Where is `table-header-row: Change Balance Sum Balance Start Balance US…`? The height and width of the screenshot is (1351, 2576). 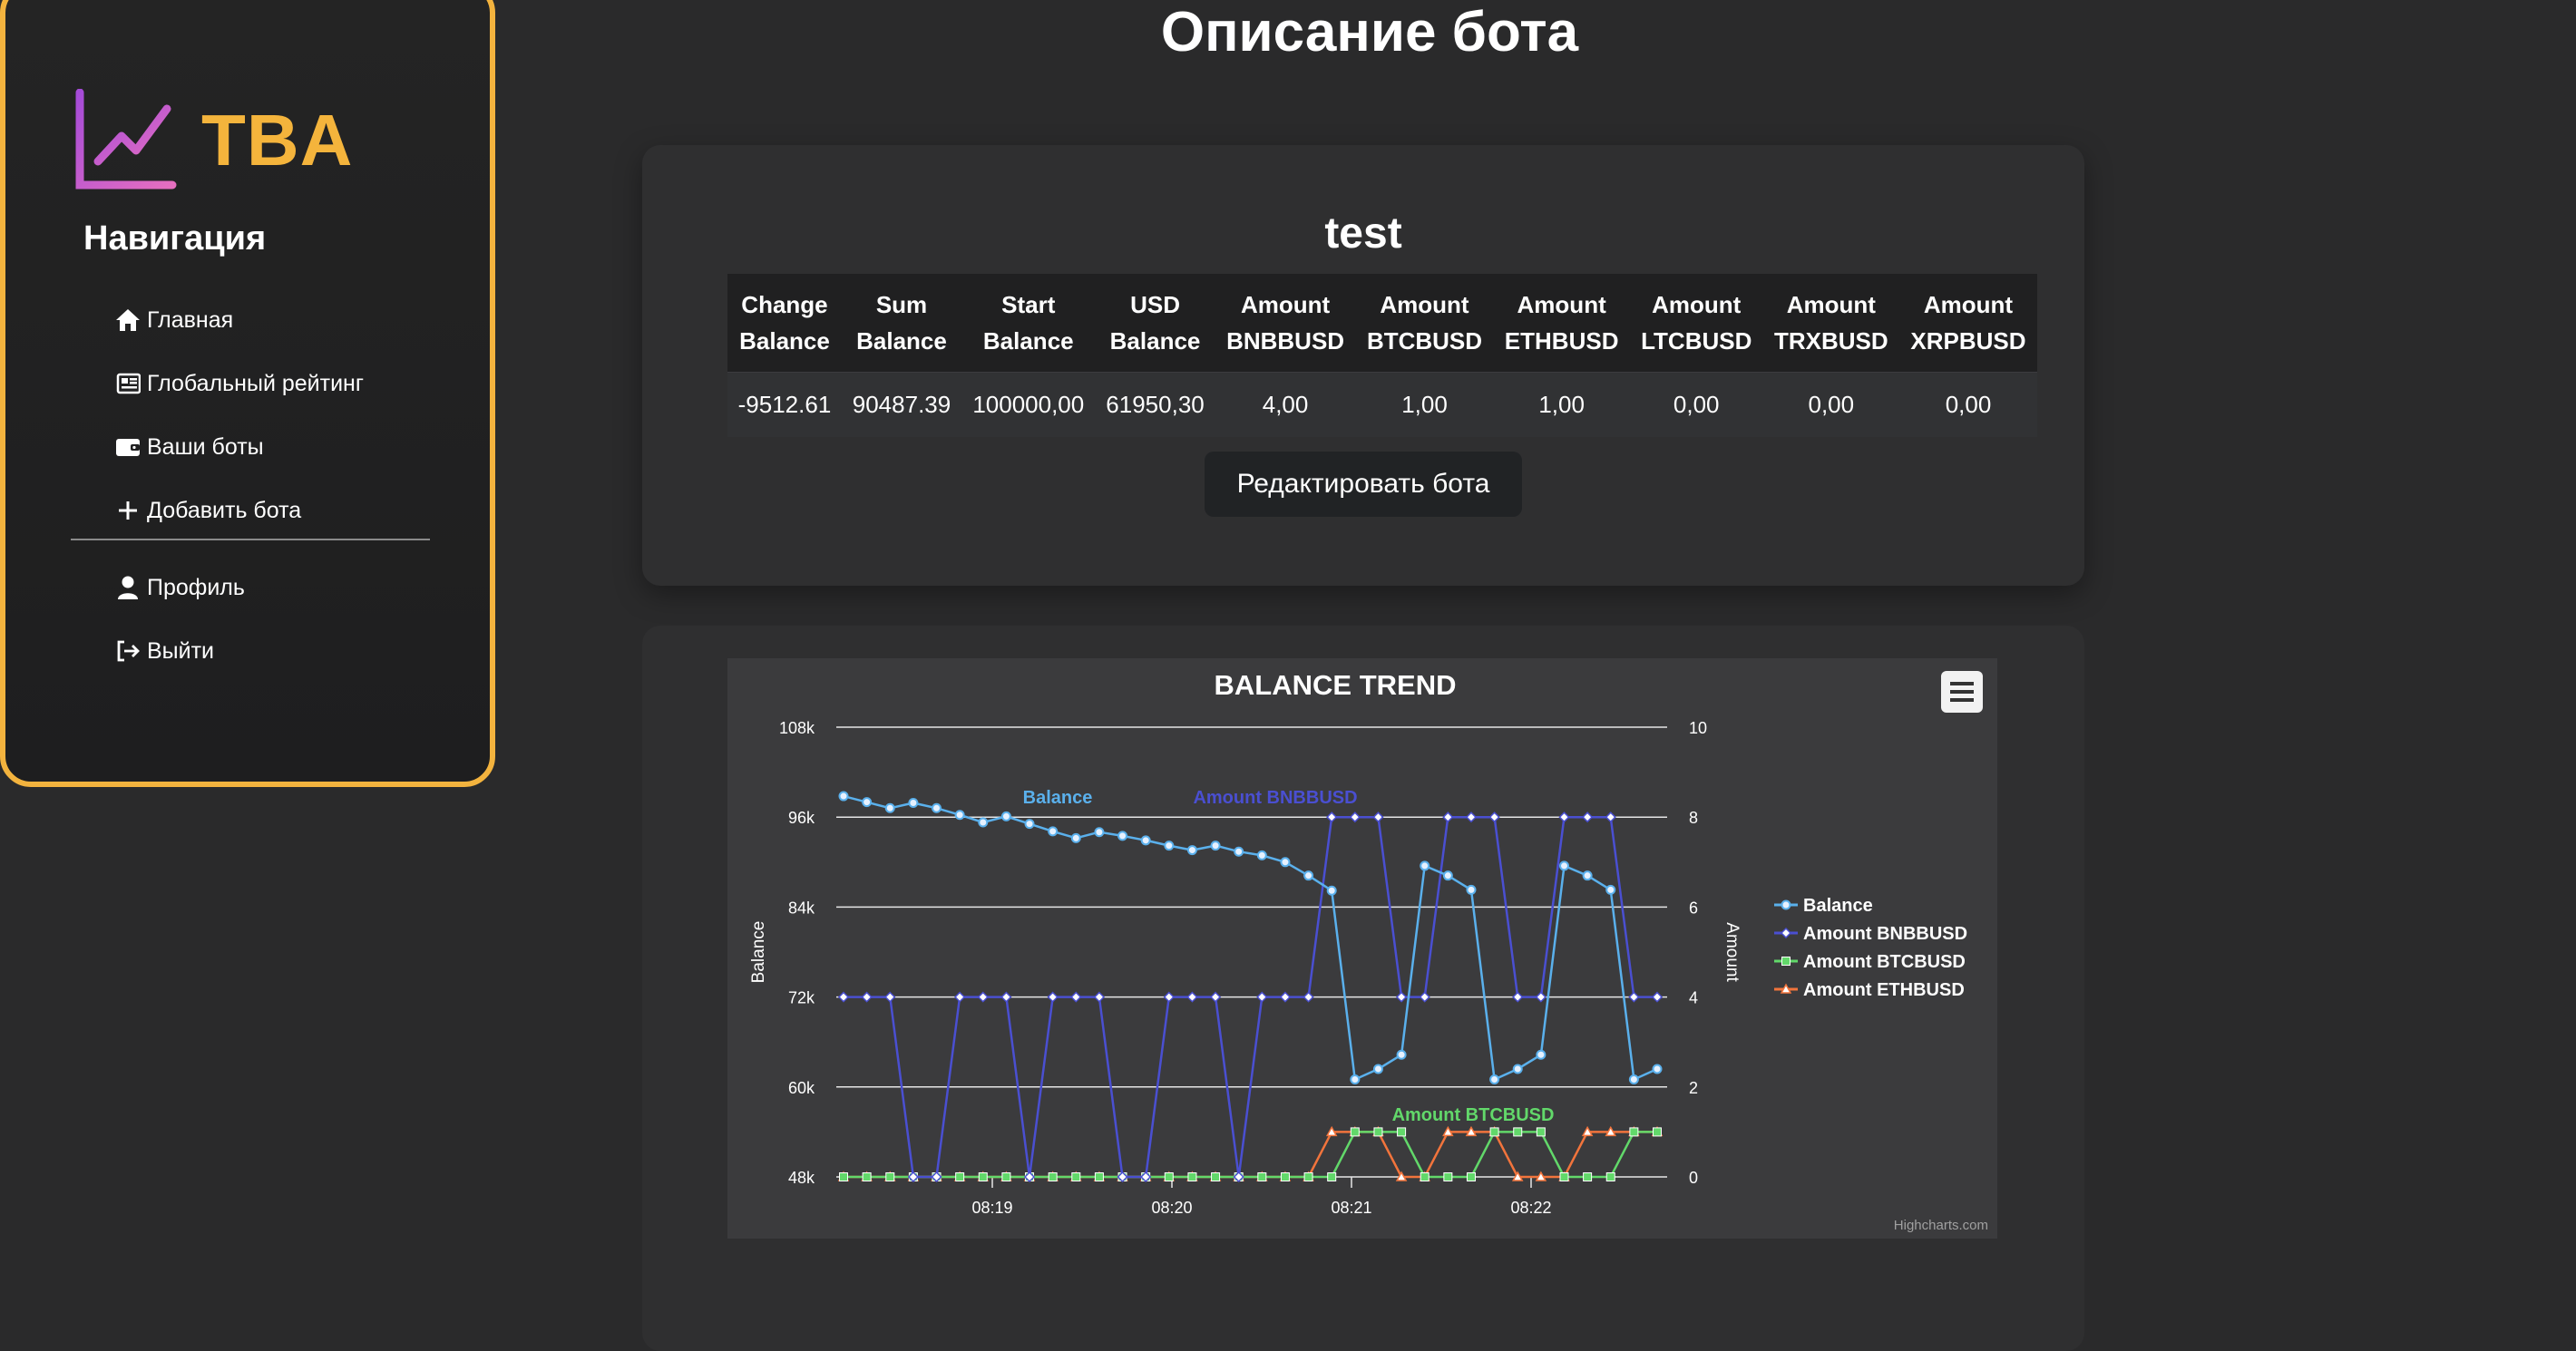 table-header-row: Change Balance Sum Balance Start Balance US… is located at coordinates (1382, 323).